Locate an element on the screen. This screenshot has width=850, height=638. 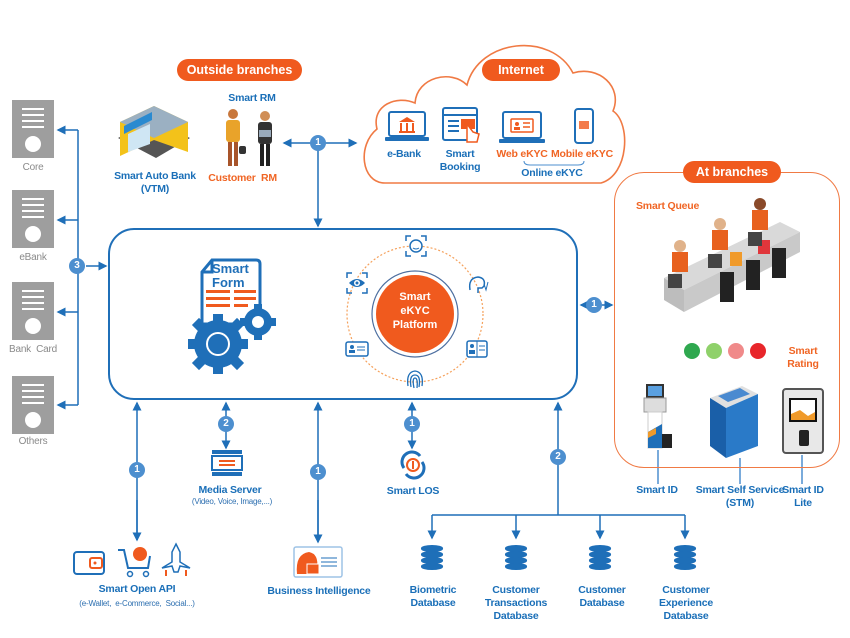
server-bank-card-label: Bank Card is located at coordinates (33, 349).